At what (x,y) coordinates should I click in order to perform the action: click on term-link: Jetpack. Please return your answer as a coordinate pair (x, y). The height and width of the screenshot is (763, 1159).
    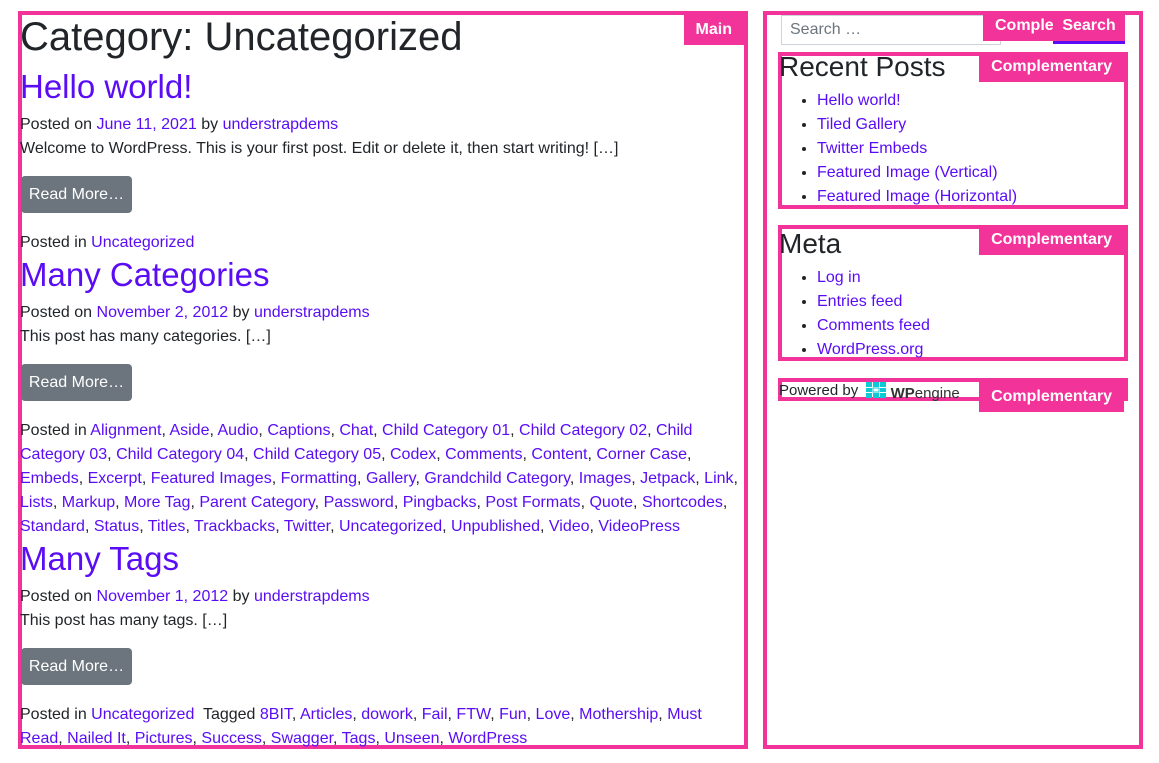
    Looking at the image, I should click on (667, 478).